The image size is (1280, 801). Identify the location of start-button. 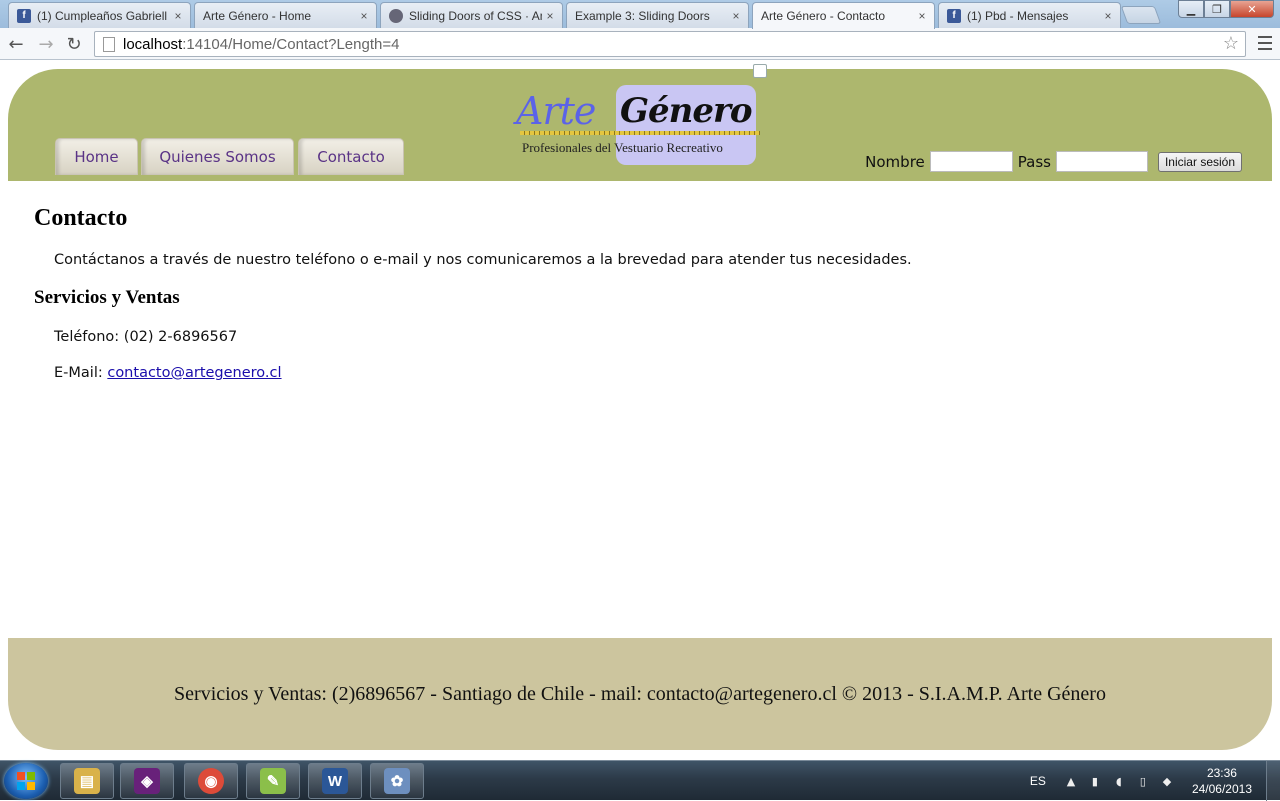
(26, 781).